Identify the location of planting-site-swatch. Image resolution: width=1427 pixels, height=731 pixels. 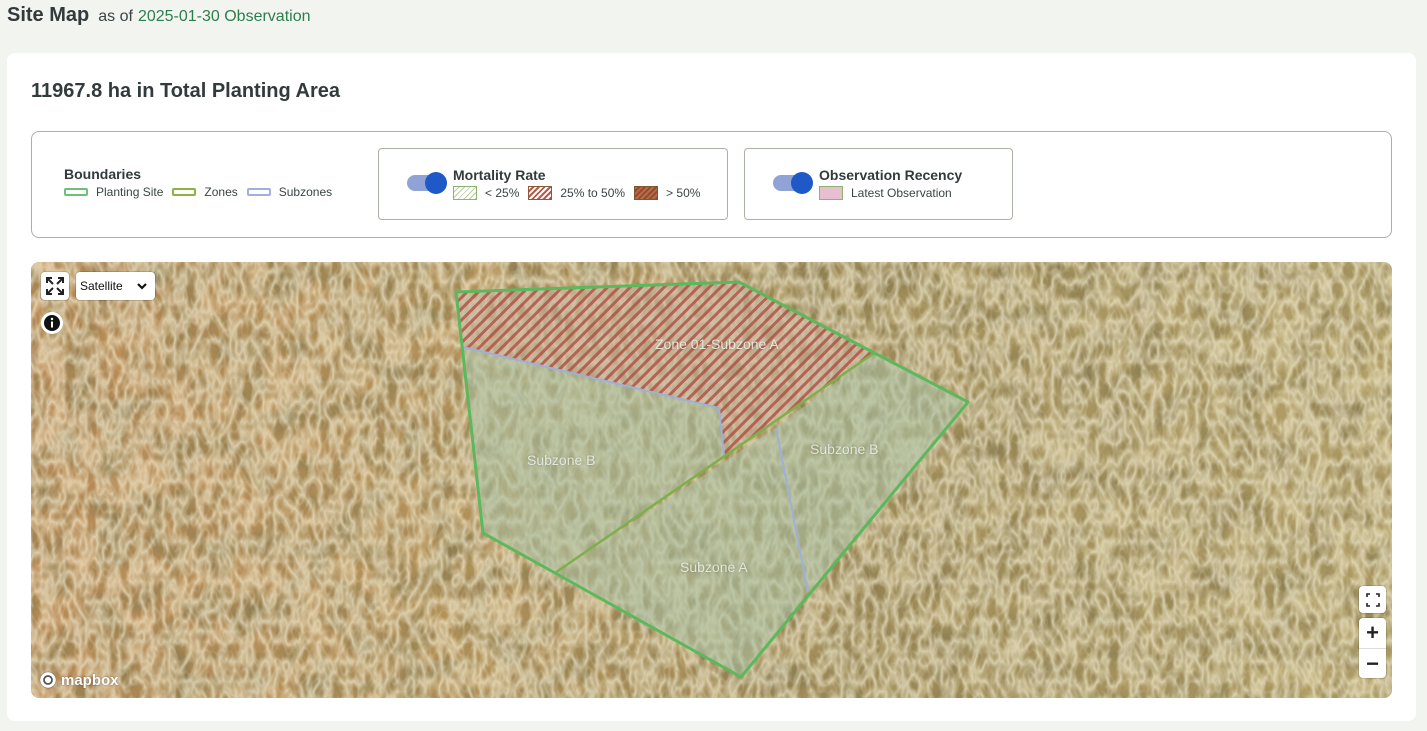
(76, 192).